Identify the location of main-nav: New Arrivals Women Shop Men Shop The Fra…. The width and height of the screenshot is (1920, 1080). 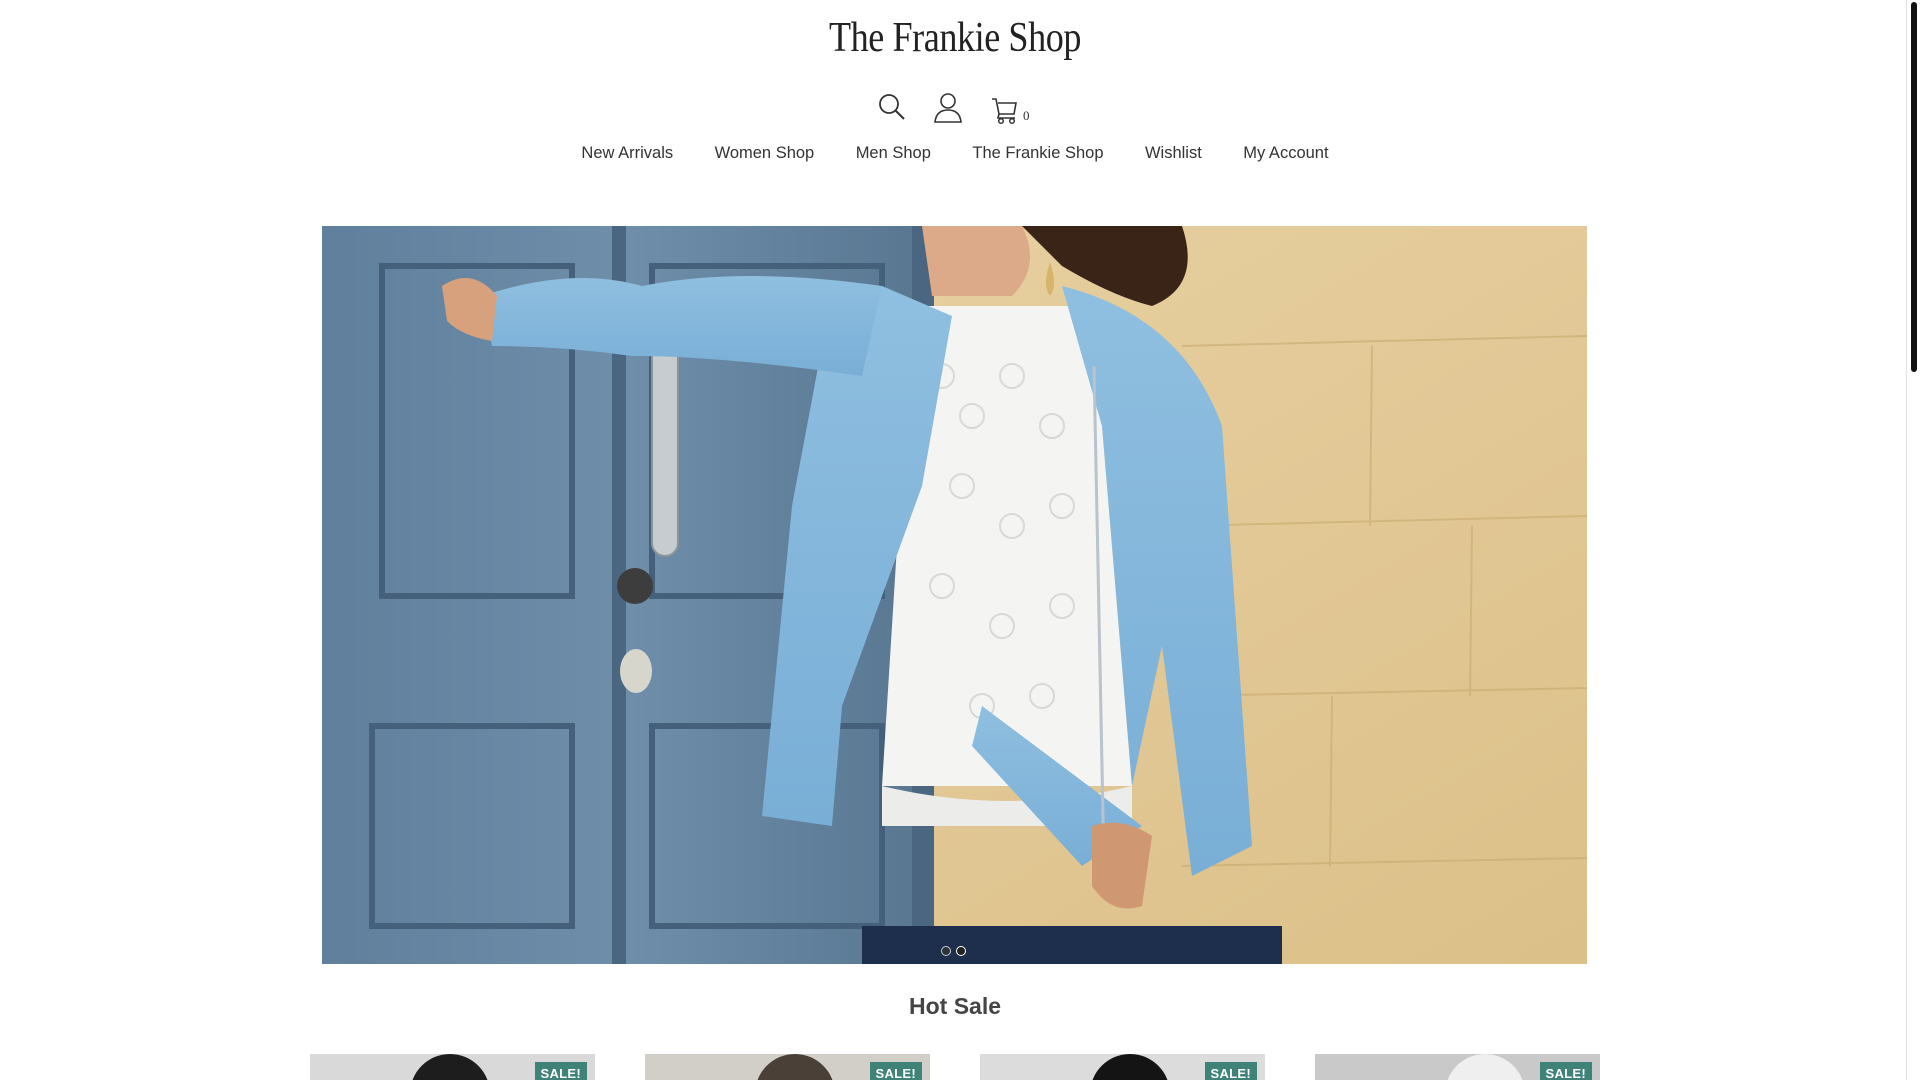
(955, 153).